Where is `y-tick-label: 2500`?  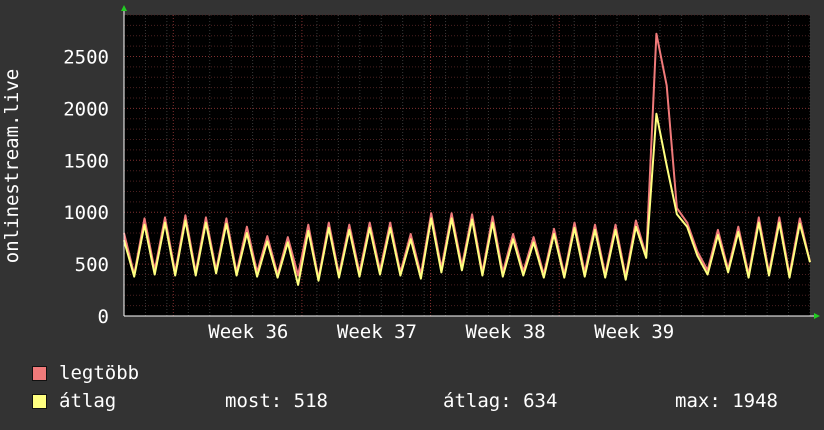
y-tick-label: 2500 is located at coordinates (86, 58).